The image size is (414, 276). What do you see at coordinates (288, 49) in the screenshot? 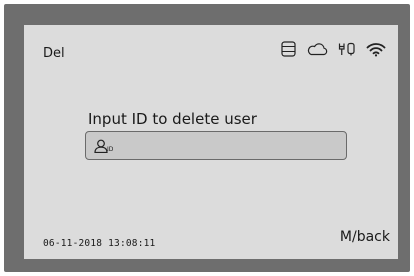
I see `database-icon` at bounding box center [288, 49].